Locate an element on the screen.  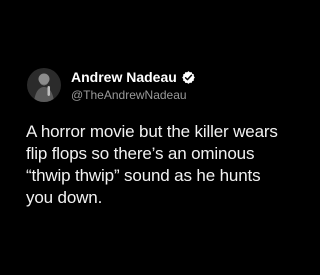
author-info: Andrew Nadeau @TheAndrewNadeau is located at coordinates (171, 85).